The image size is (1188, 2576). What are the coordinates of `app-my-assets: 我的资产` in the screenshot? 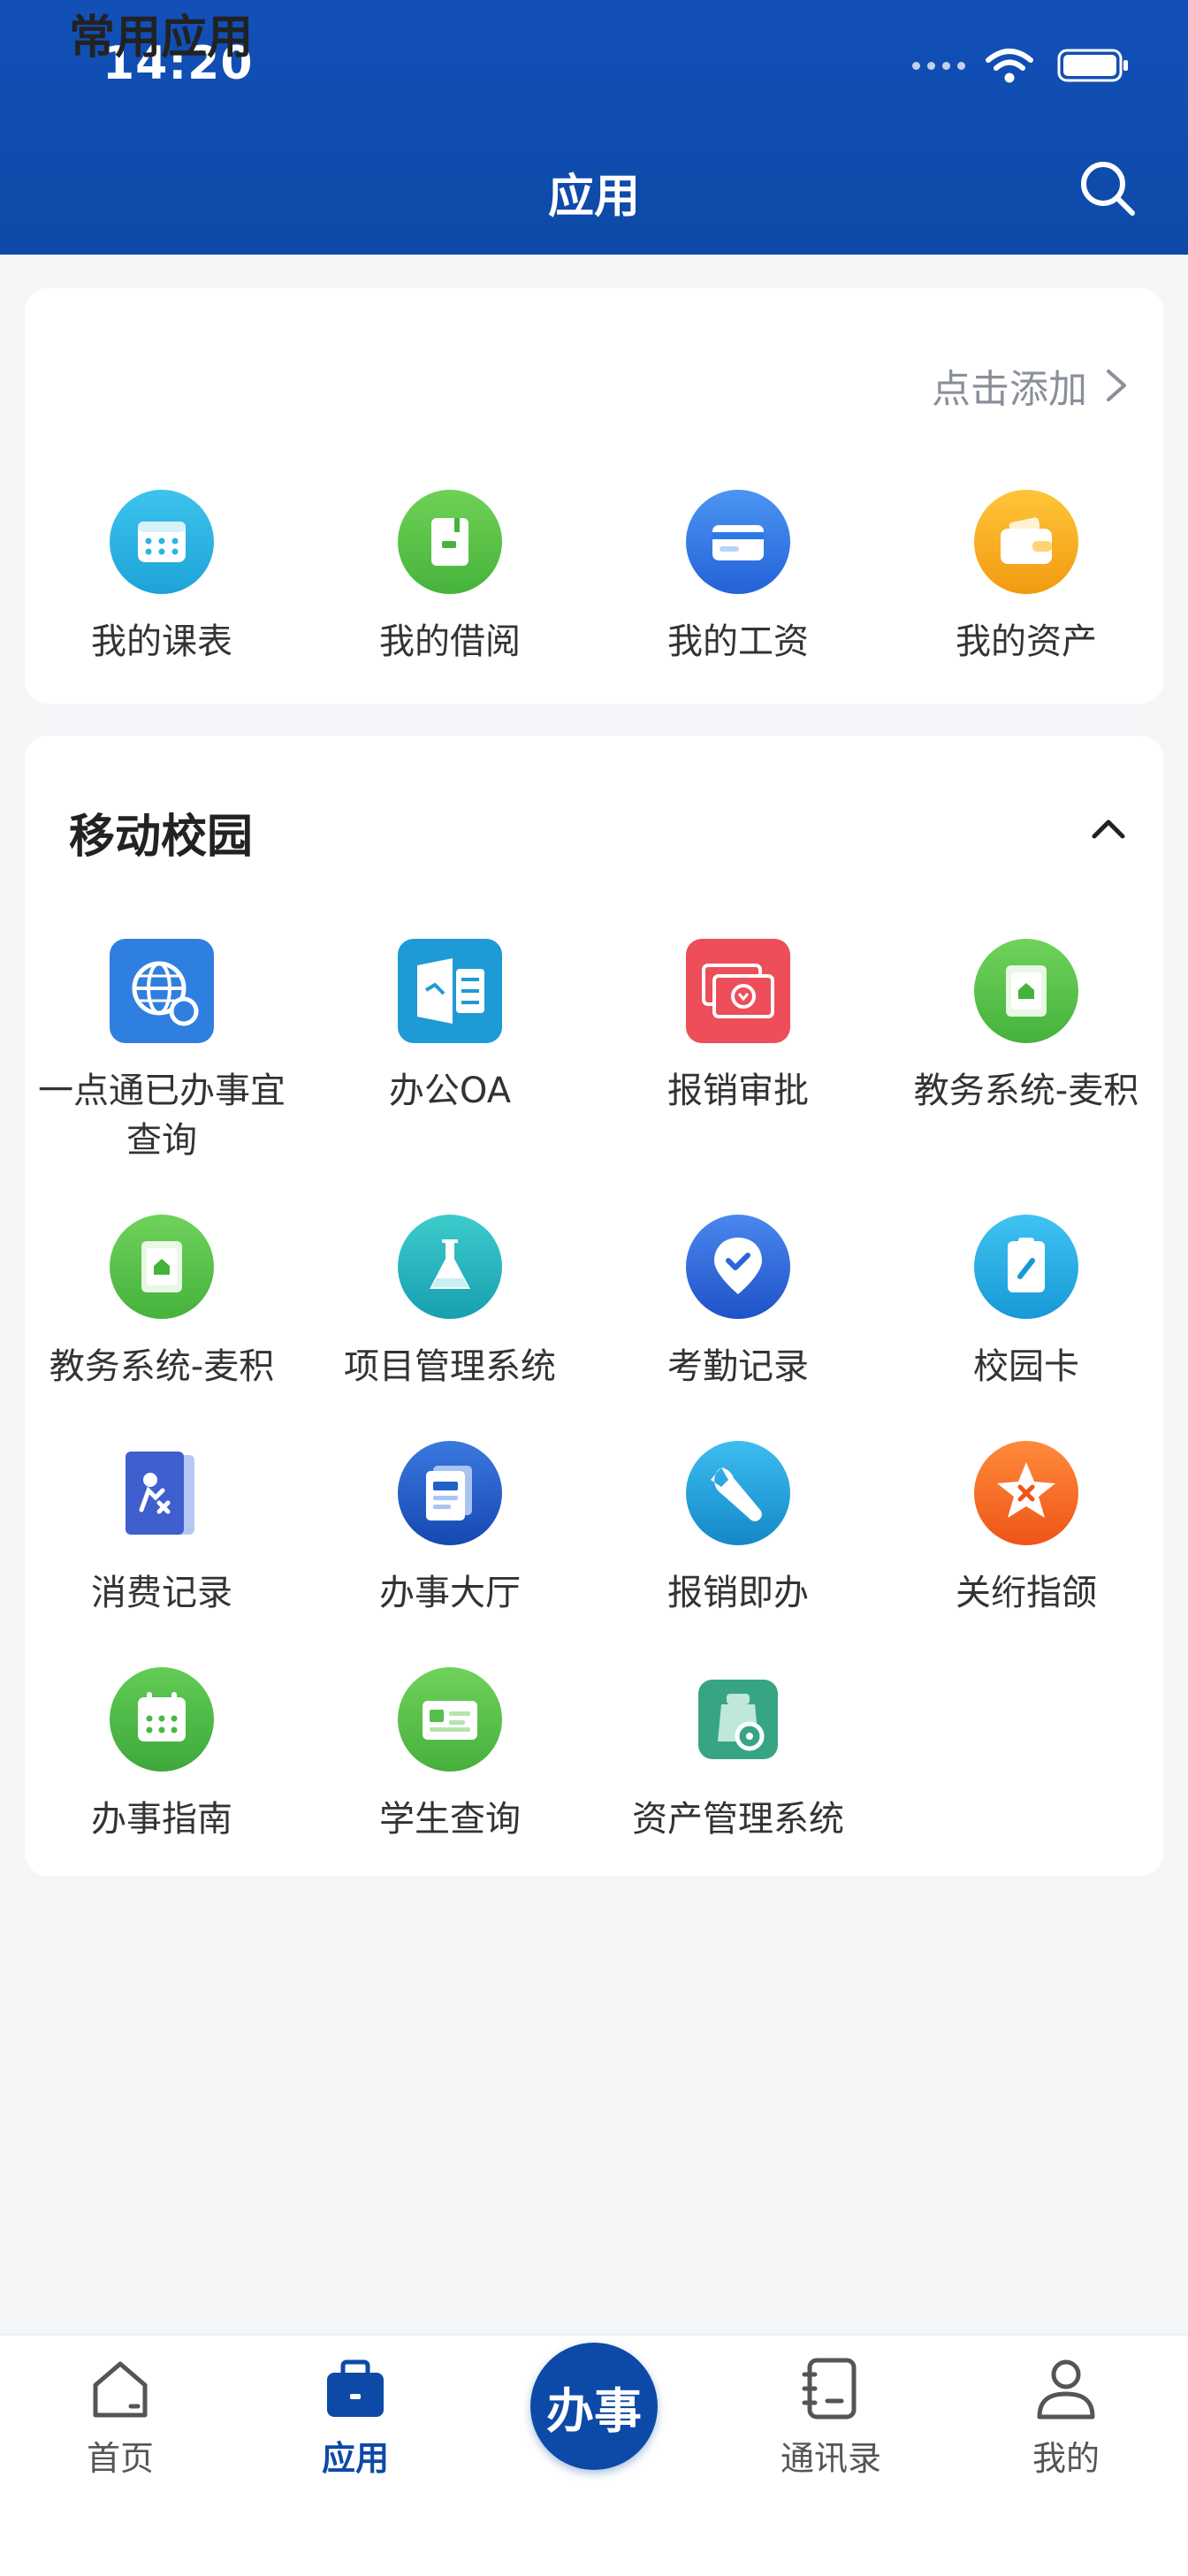 It's located at (1026, 578).